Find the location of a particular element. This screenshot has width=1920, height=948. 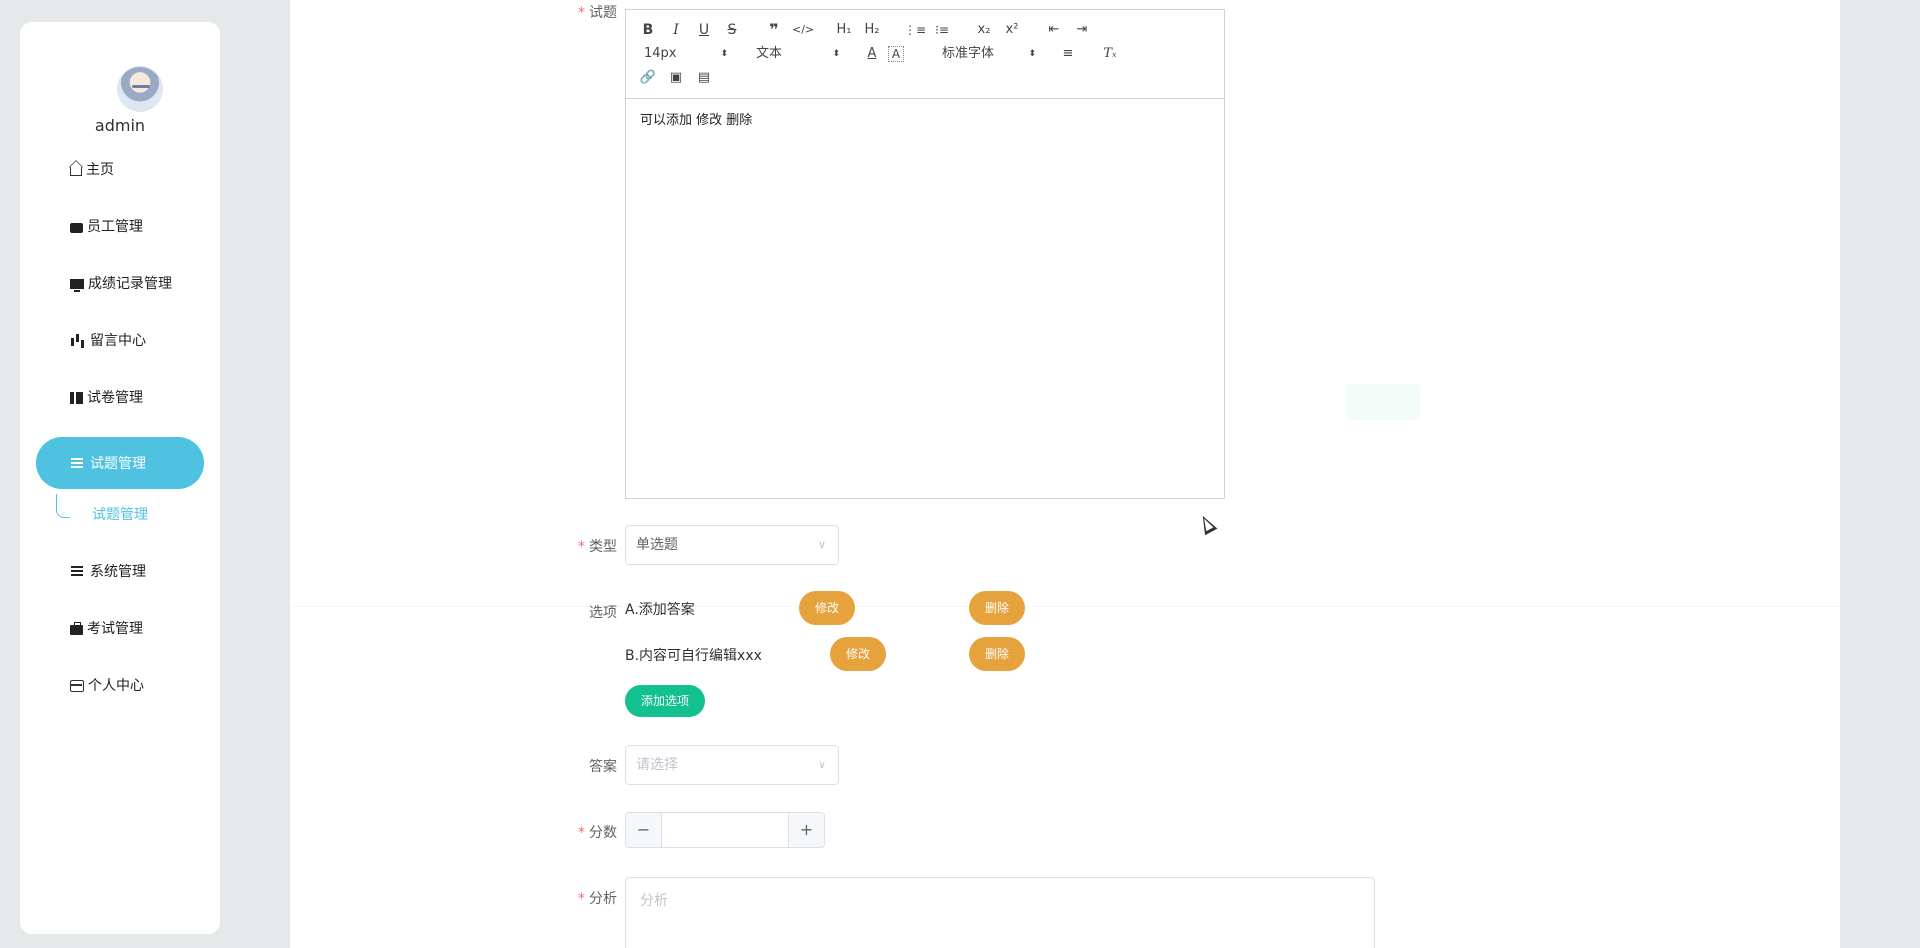

outdent-icon: ⇤ is located at coordinates (1054, 30).